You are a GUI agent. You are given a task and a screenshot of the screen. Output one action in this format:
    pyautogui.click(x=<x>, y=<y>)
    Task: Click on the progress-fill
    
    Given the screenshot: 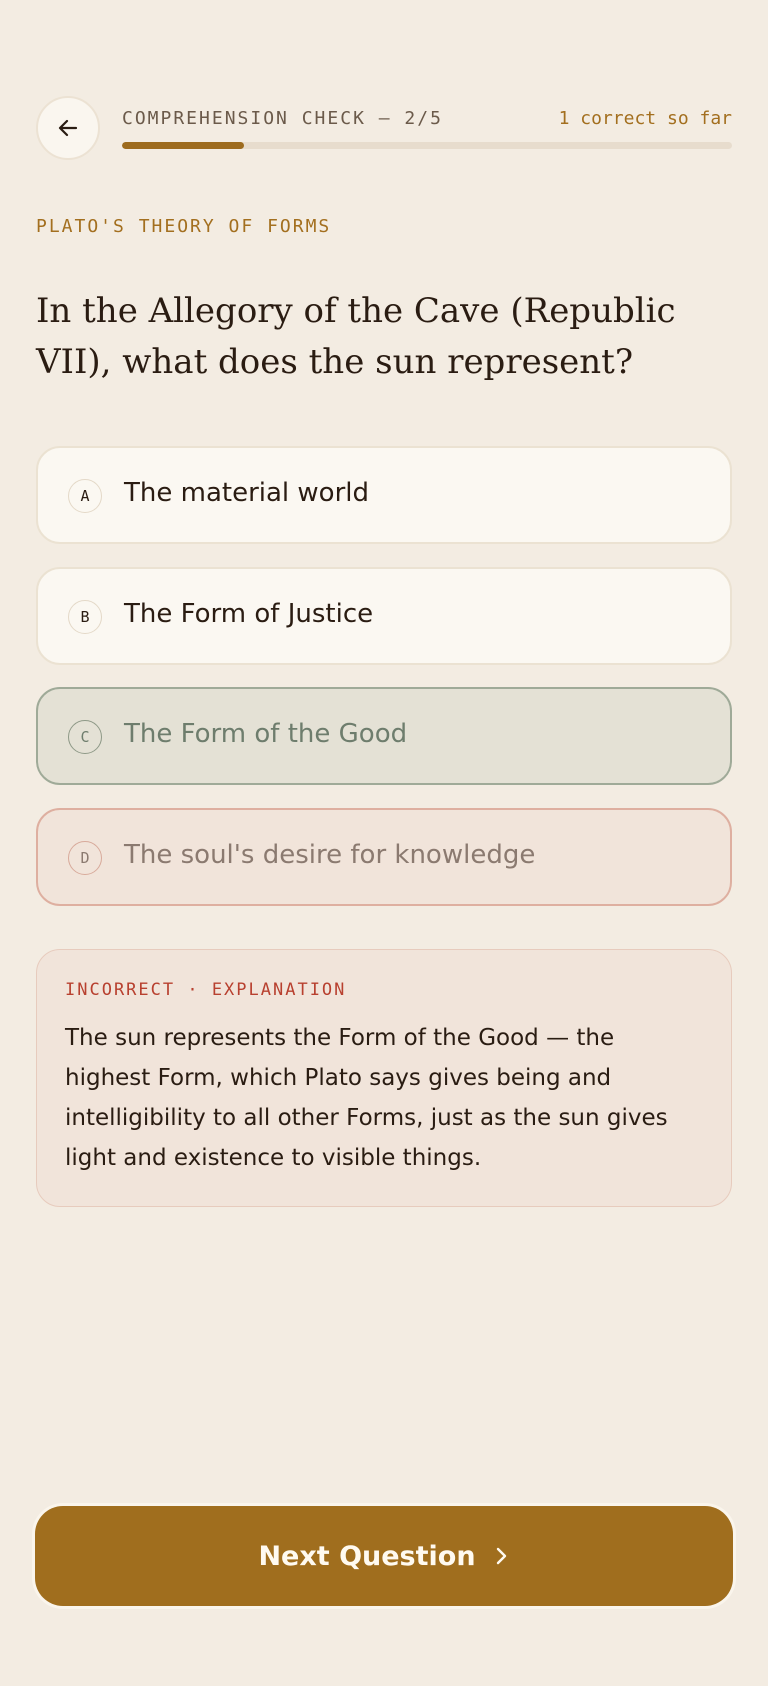 What is the action you would take?
    pyautogui.click(x=183, y=145)
    